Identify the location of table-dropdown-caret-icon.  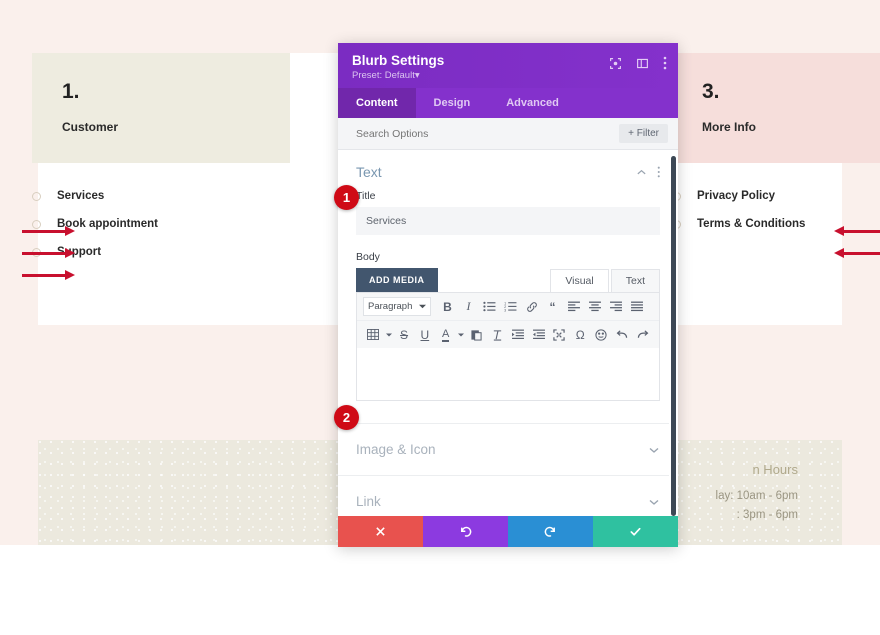
(389, 334).